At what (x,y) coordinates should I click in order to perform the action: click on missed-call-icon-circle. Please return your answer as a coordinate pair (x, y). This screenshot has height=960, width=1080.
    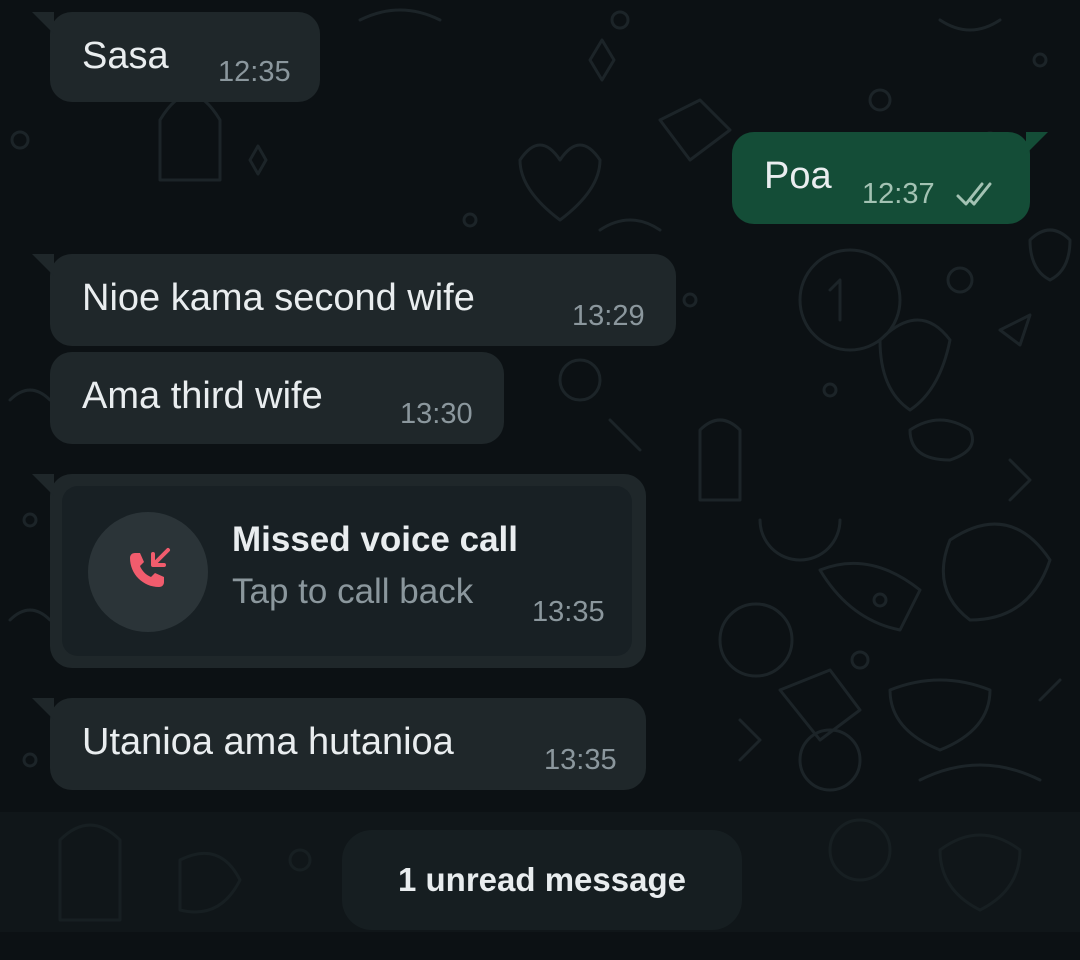
    Looking at the image, I should click on (148, 572).